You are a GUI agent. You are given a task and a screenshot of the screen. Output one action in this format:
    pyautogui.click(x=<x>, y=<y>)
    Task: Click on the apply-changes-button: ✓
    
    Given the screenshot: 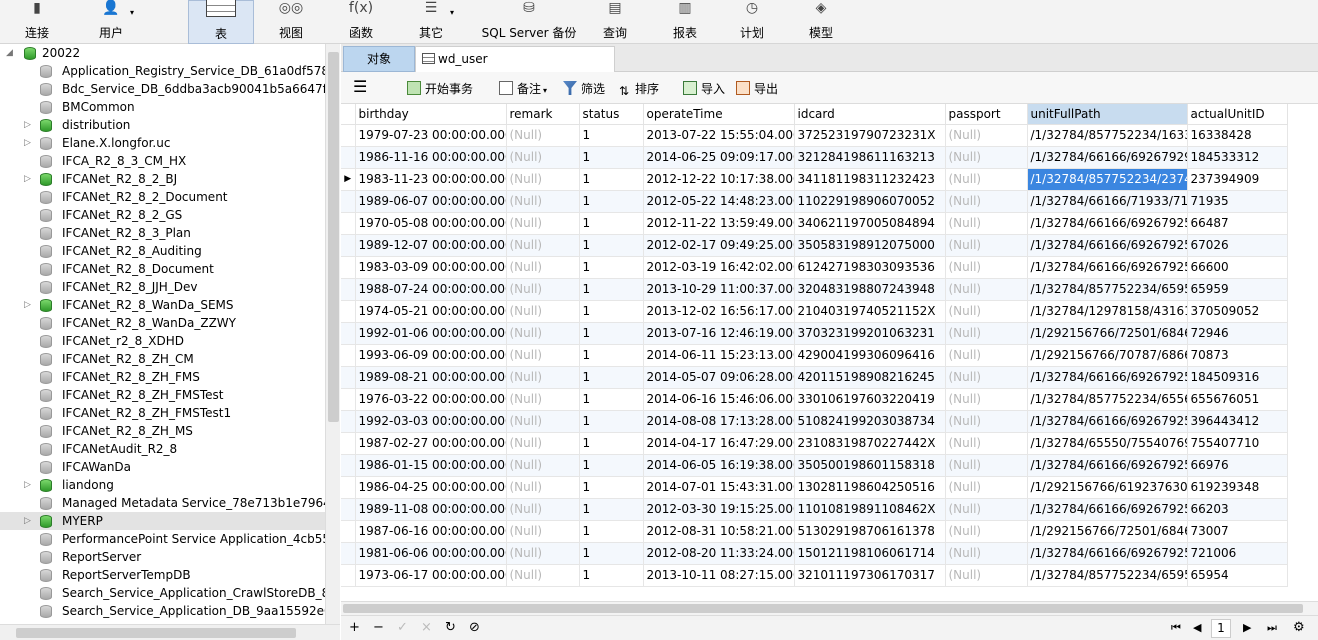 What is the action you would take?
    pyautogui.click(x=402, y=628)
    